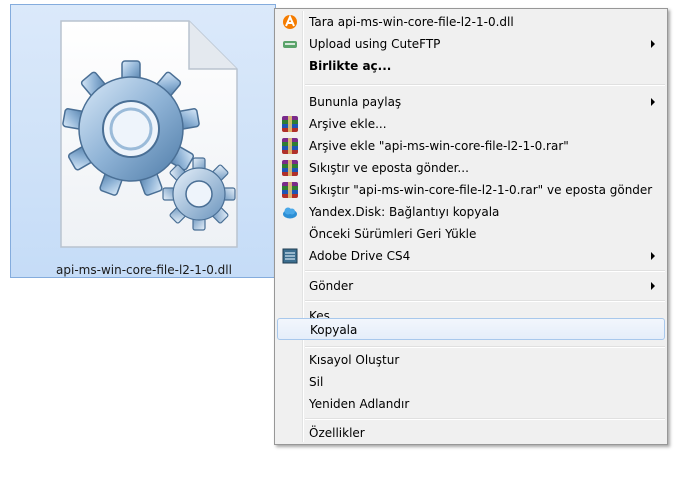  Describe the element at coordinates (471, 433) in the screenshot. I see `menu-item-properties: Özellikler` at that location.